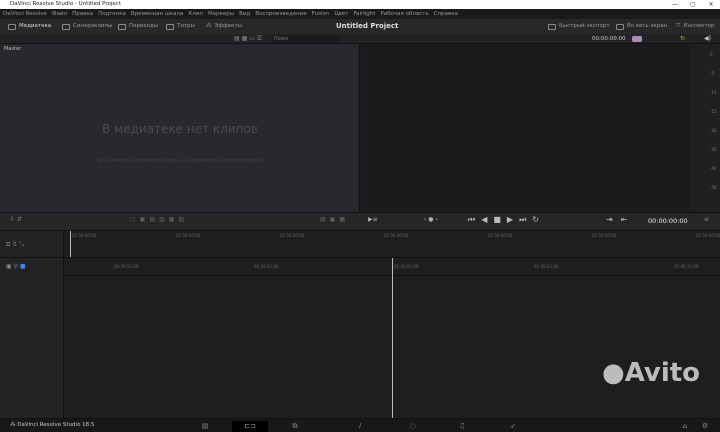 Image resolution: width=720 pixels, height=432 pixels. I want to click on project-title: Untitled Project, so click(367, 26).